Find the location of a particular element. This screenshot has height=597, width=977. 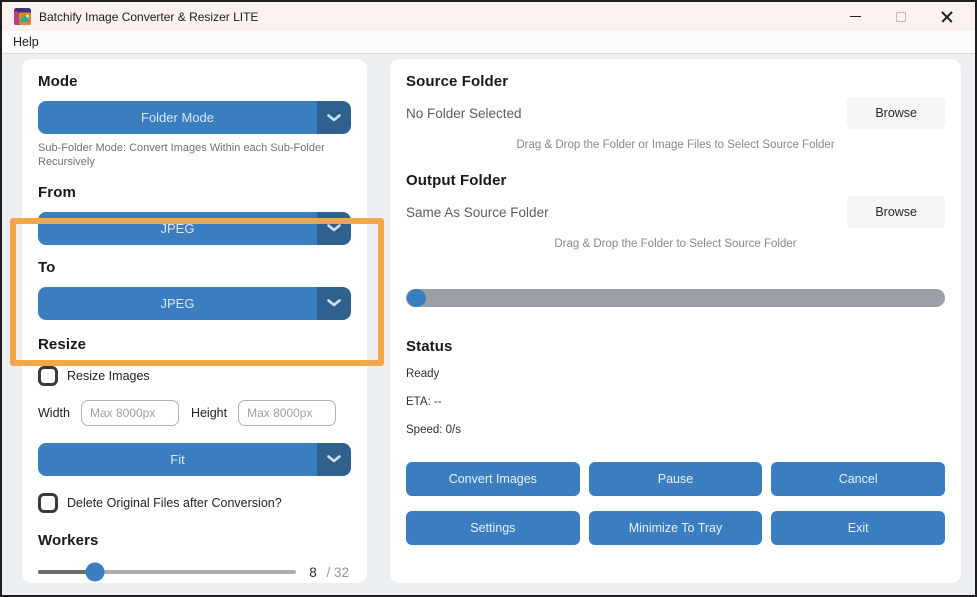

close-button is located at coordinates (947, 17).